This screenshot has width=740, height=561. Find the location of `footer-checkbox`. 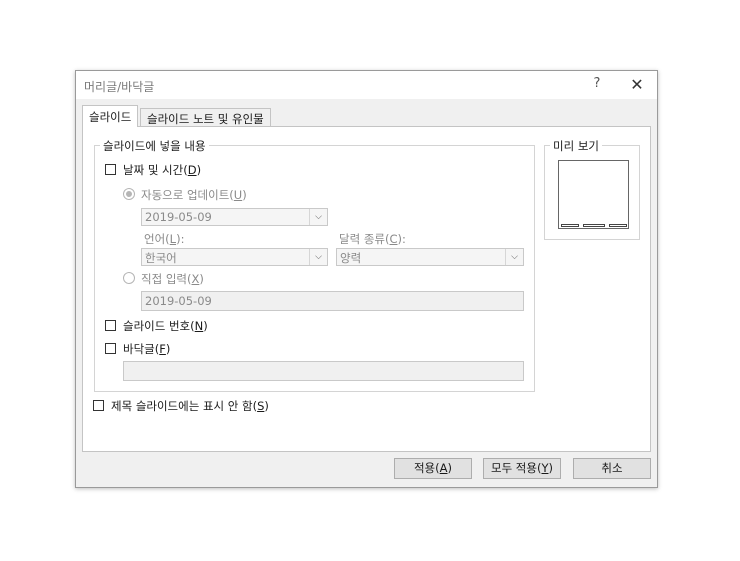

footer-checkbox is located at coordinates (110, 348).